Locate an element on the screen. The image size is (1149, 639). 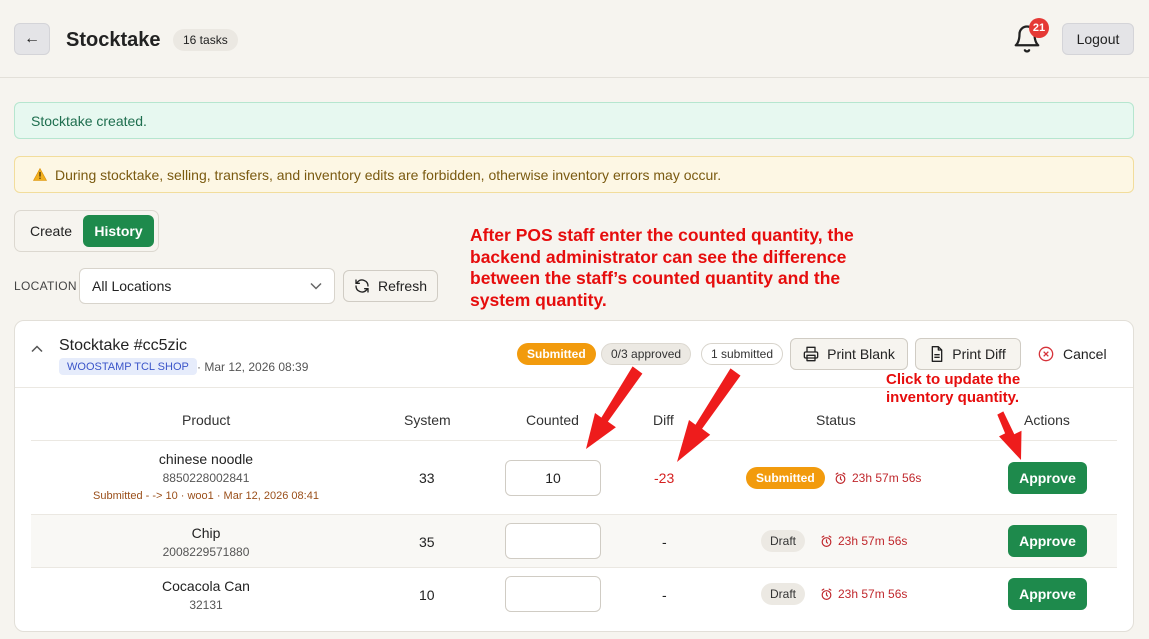
print-diff-button: Print Diff is located at coordinates (968, 354).